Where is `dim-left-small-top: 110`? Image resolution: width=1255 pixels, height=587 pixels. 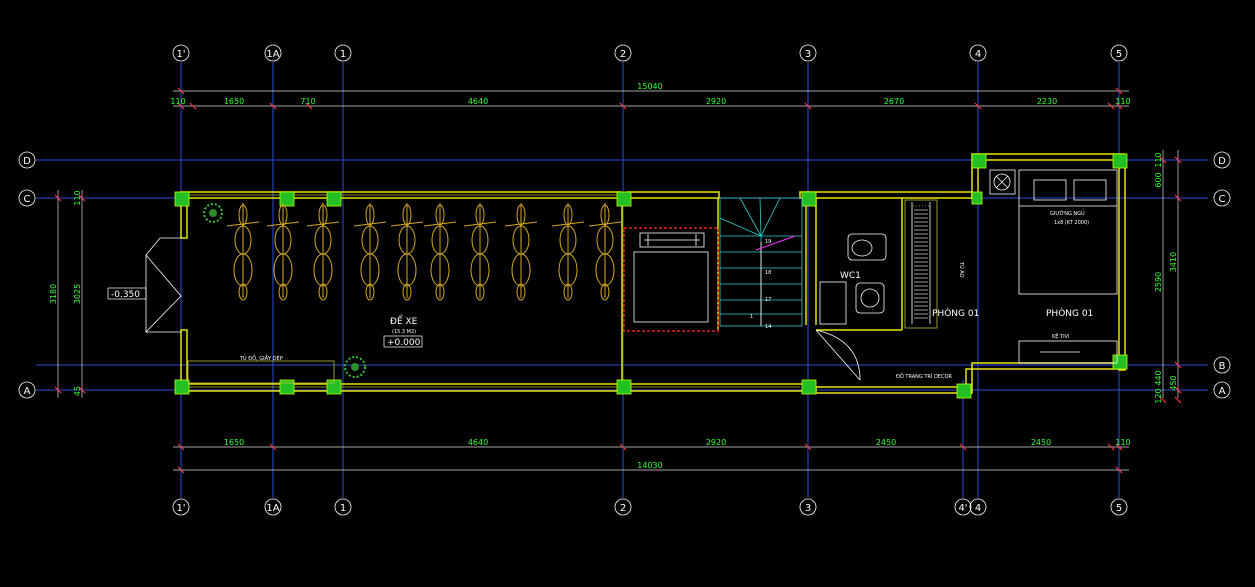
dim-left-small-top: 110 is located at coordinates (77, 197).